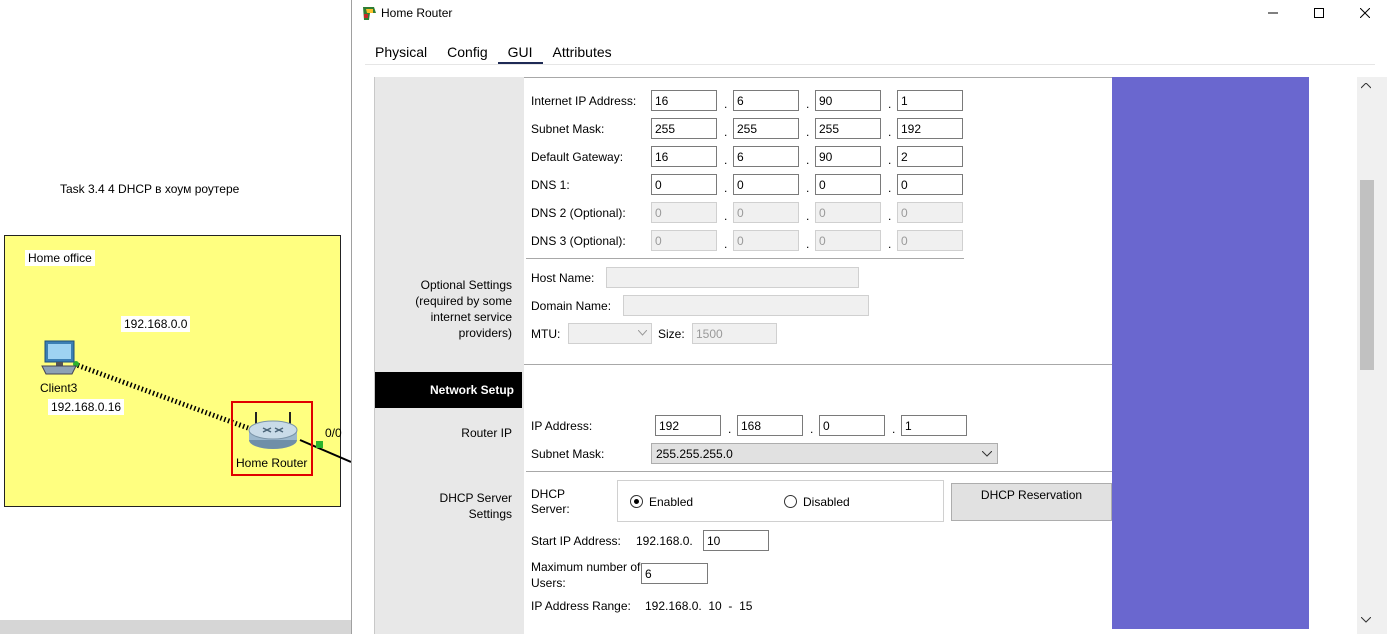 Image resolution: width=1387 pixels, height=634 pixels. What do you see at coordinates (550, 501) in the screenshot?
I see `dhcp-server-label: DHCP Server:` at bounding box center [550, 501].